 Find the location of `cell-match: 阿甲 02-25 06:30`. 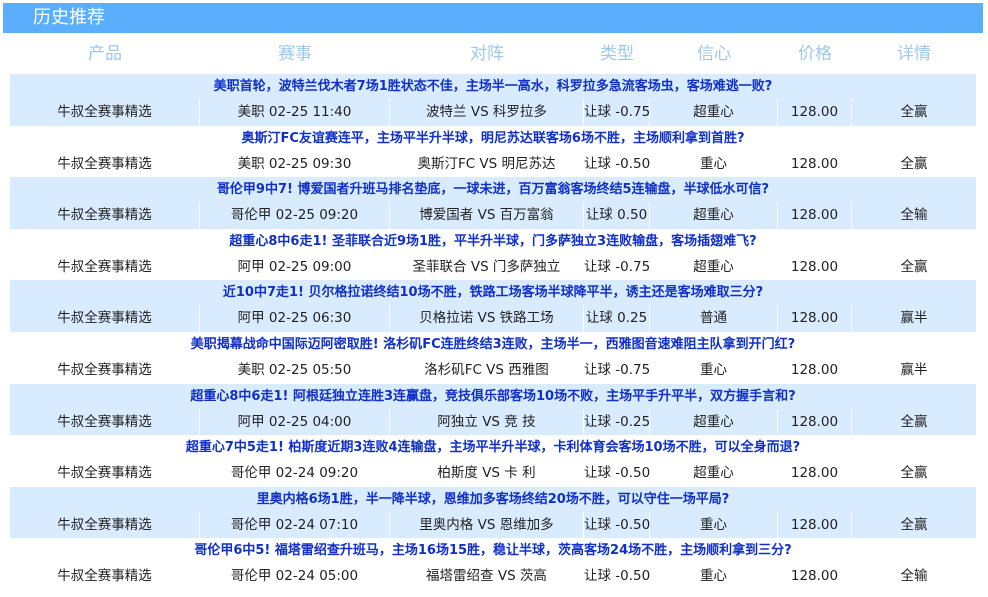

cell-match: 阿甲 02-25 06:30 is located at coordinates (295, 318).